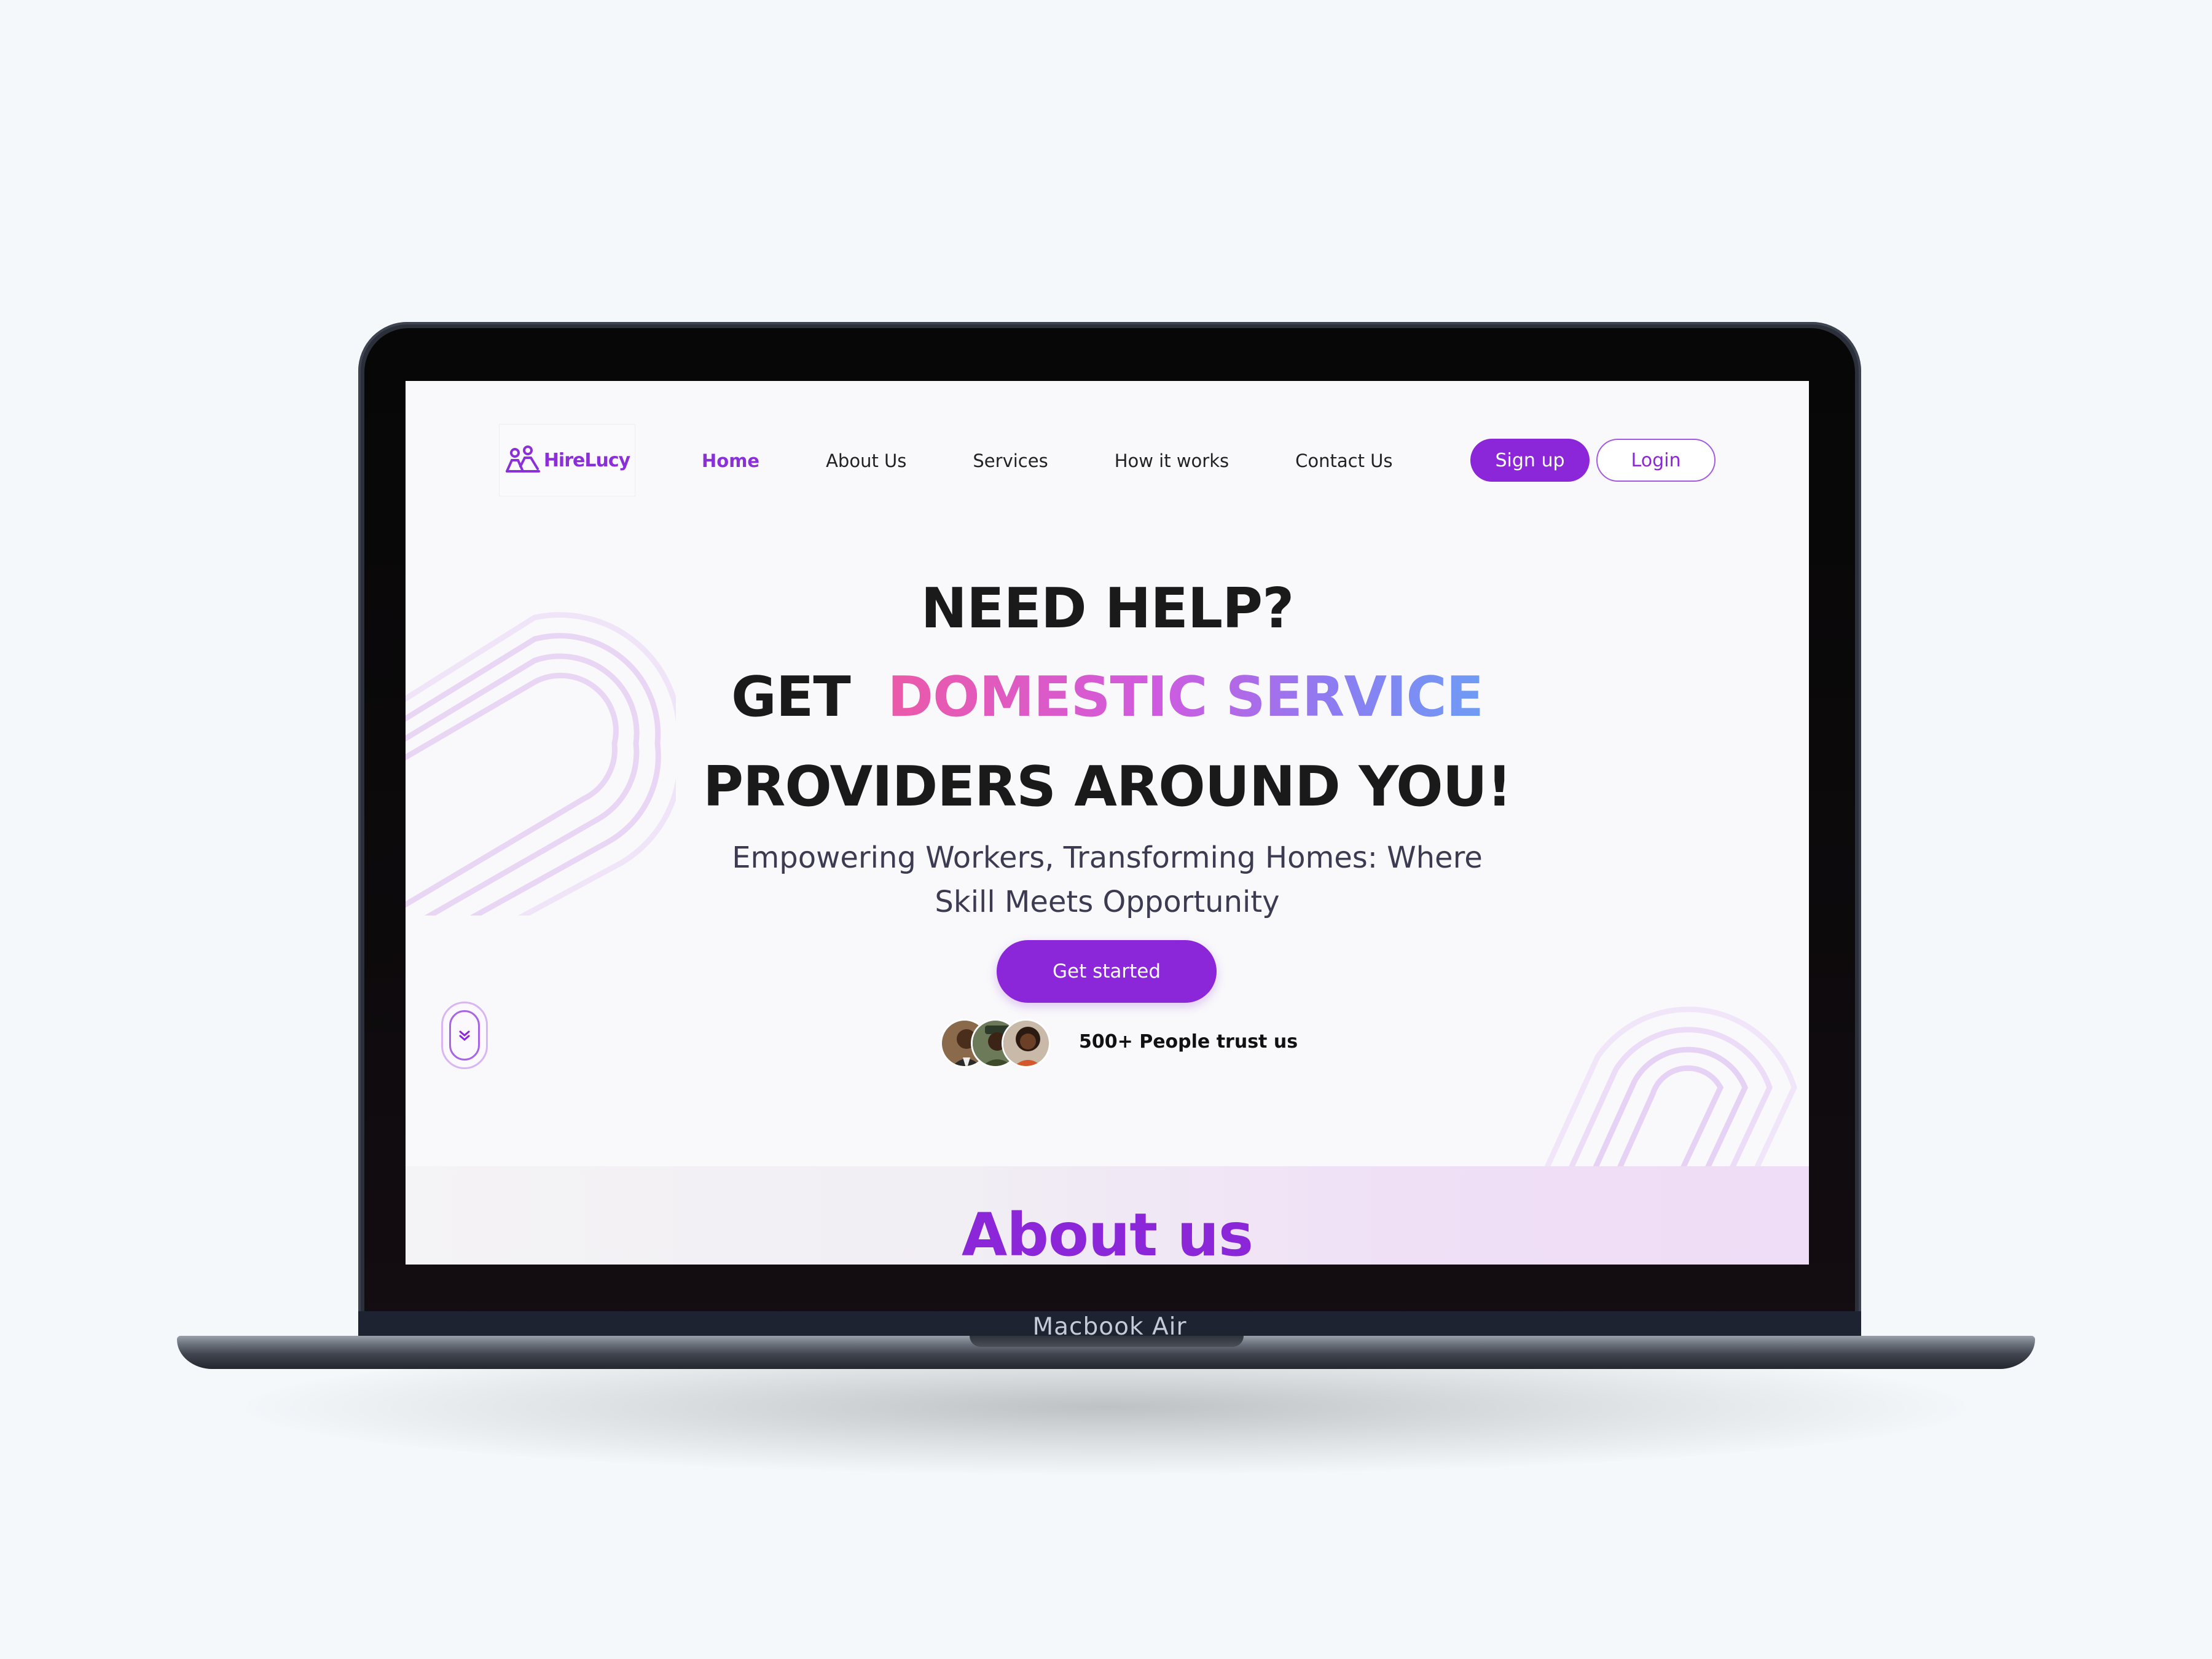  I want to click on about-title: About us, so click(1107, 1233).